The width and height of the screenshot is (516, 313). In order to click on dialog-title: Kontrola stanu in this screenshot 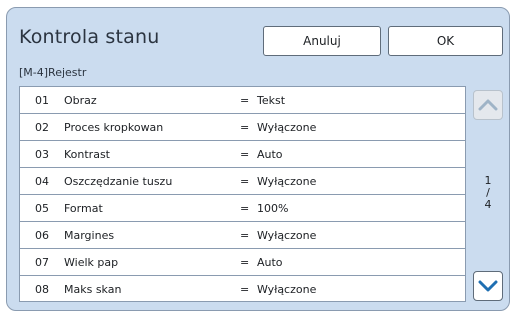, I will do `click(89, 37)`.